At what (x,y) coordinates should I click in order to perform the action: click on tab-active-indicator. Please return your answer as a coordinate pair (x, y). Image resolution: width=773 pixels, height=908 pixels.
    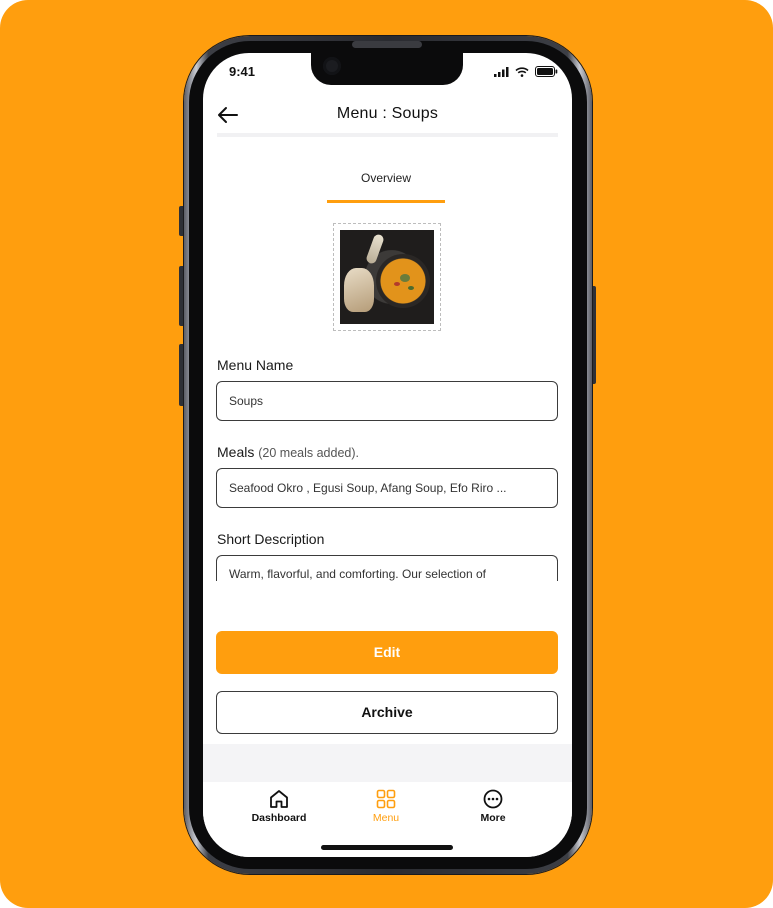
    Looking at the image, I should click on (386, 201).